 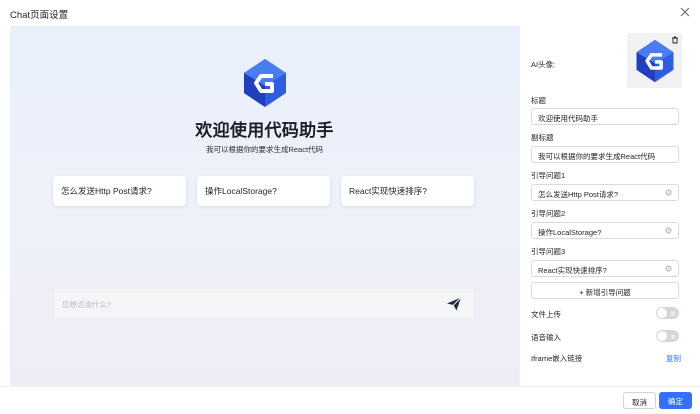 What do you see at coordinates (548, 175) in the screenshot?
I see `guide-label-1: 引导问题1` at bounding box center [548, 175].